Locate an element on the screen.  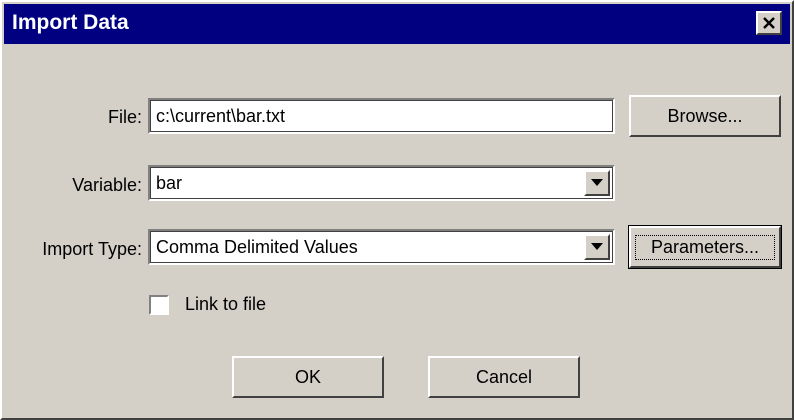
file-path-value: c:\current\bar.txt is located at coordinates (221, 116).